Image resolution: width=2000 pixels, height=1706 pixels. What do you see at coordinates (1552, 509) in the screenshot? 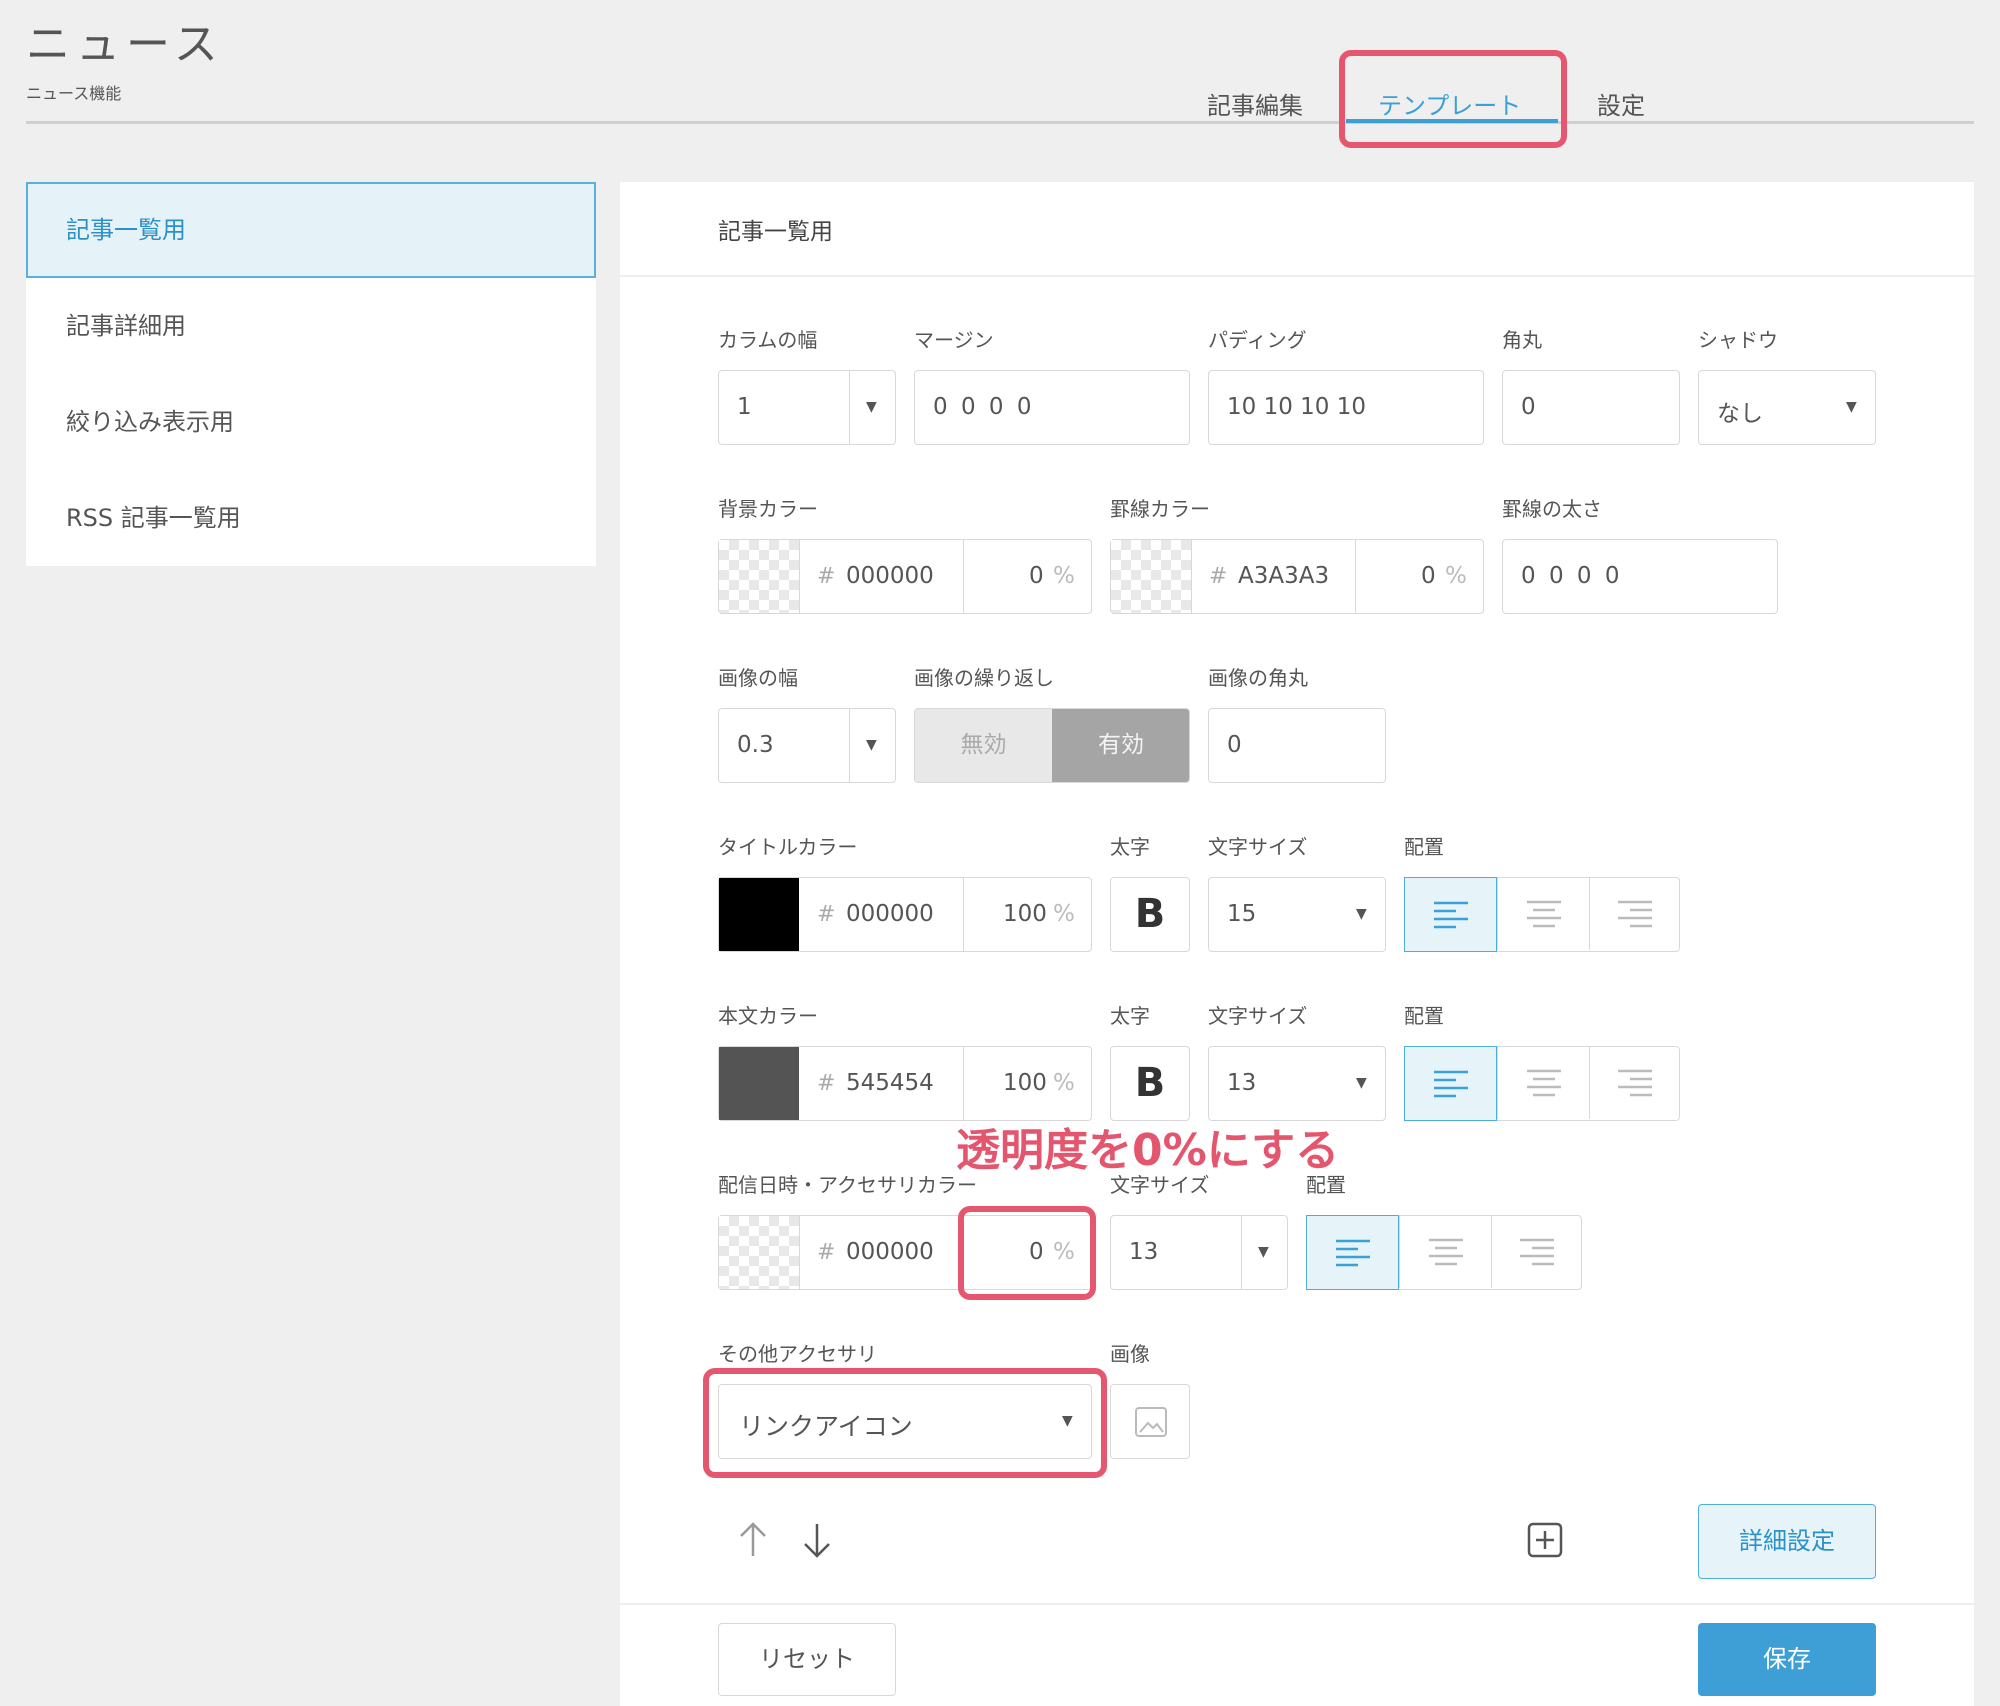
I see `border-width-label: 罫線の太さ` at bounding box center [1552, 509].